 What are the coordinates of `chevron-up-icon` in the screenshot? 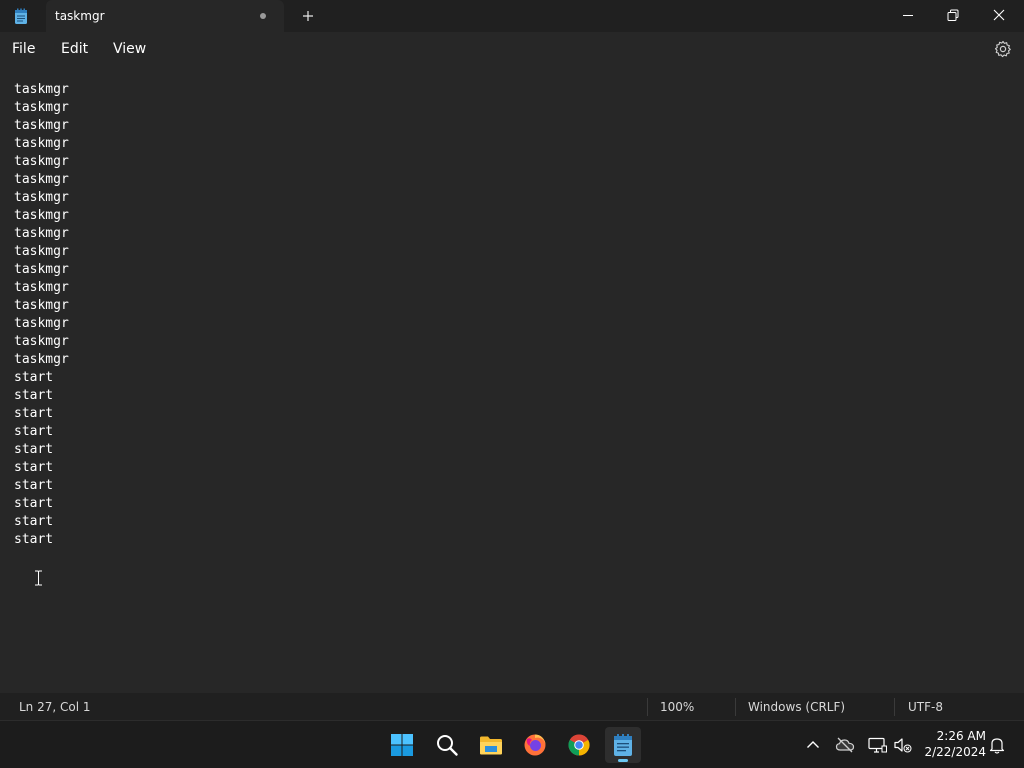 It's located at (813, 744).